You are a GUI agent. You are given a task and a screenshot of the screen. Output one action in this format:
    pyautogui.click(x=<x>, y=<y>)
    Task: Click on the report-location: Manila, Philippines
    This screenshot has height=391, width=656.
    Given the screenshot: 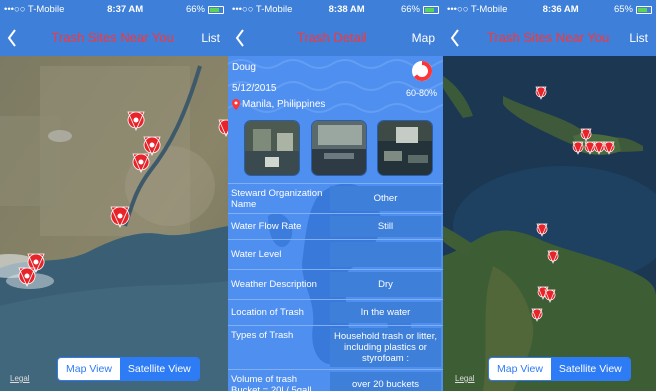 What is the action you would take?
    pyautogui.click(x=278, y=104)
    